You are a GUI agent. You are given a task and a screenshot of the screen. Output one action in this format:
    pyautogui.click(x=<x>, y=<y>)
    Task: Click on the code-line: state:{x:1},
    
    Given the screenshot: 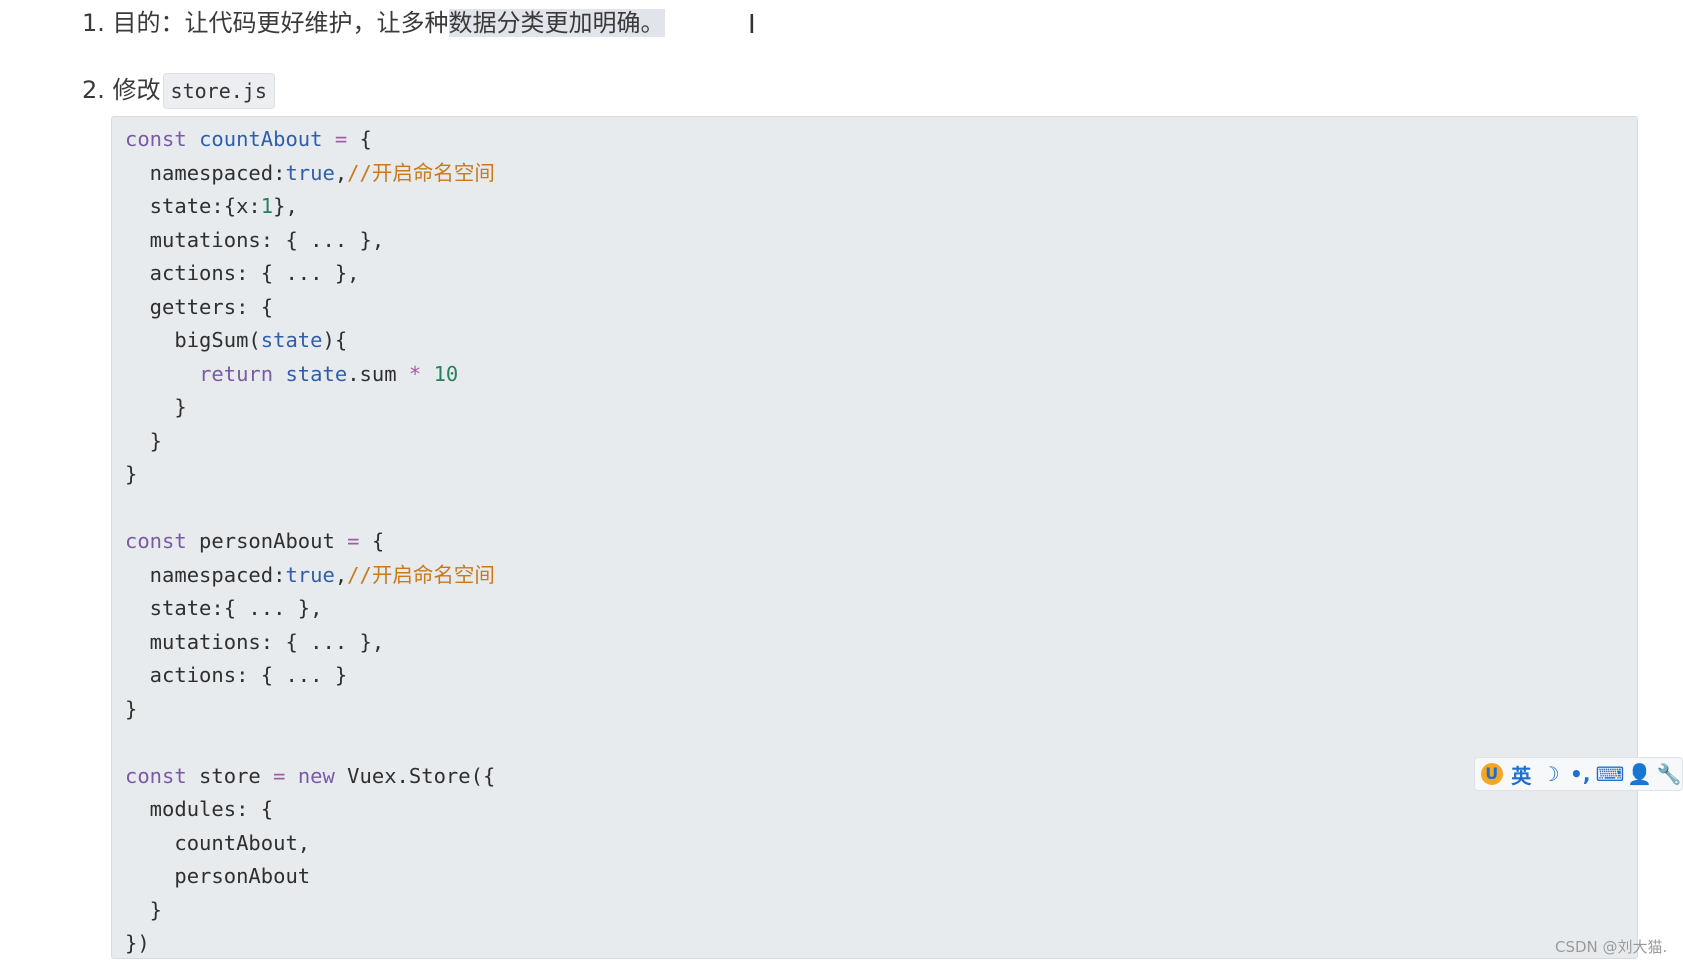 What is the action you would take?
    pyautogui.click(x=211, y=206)
    